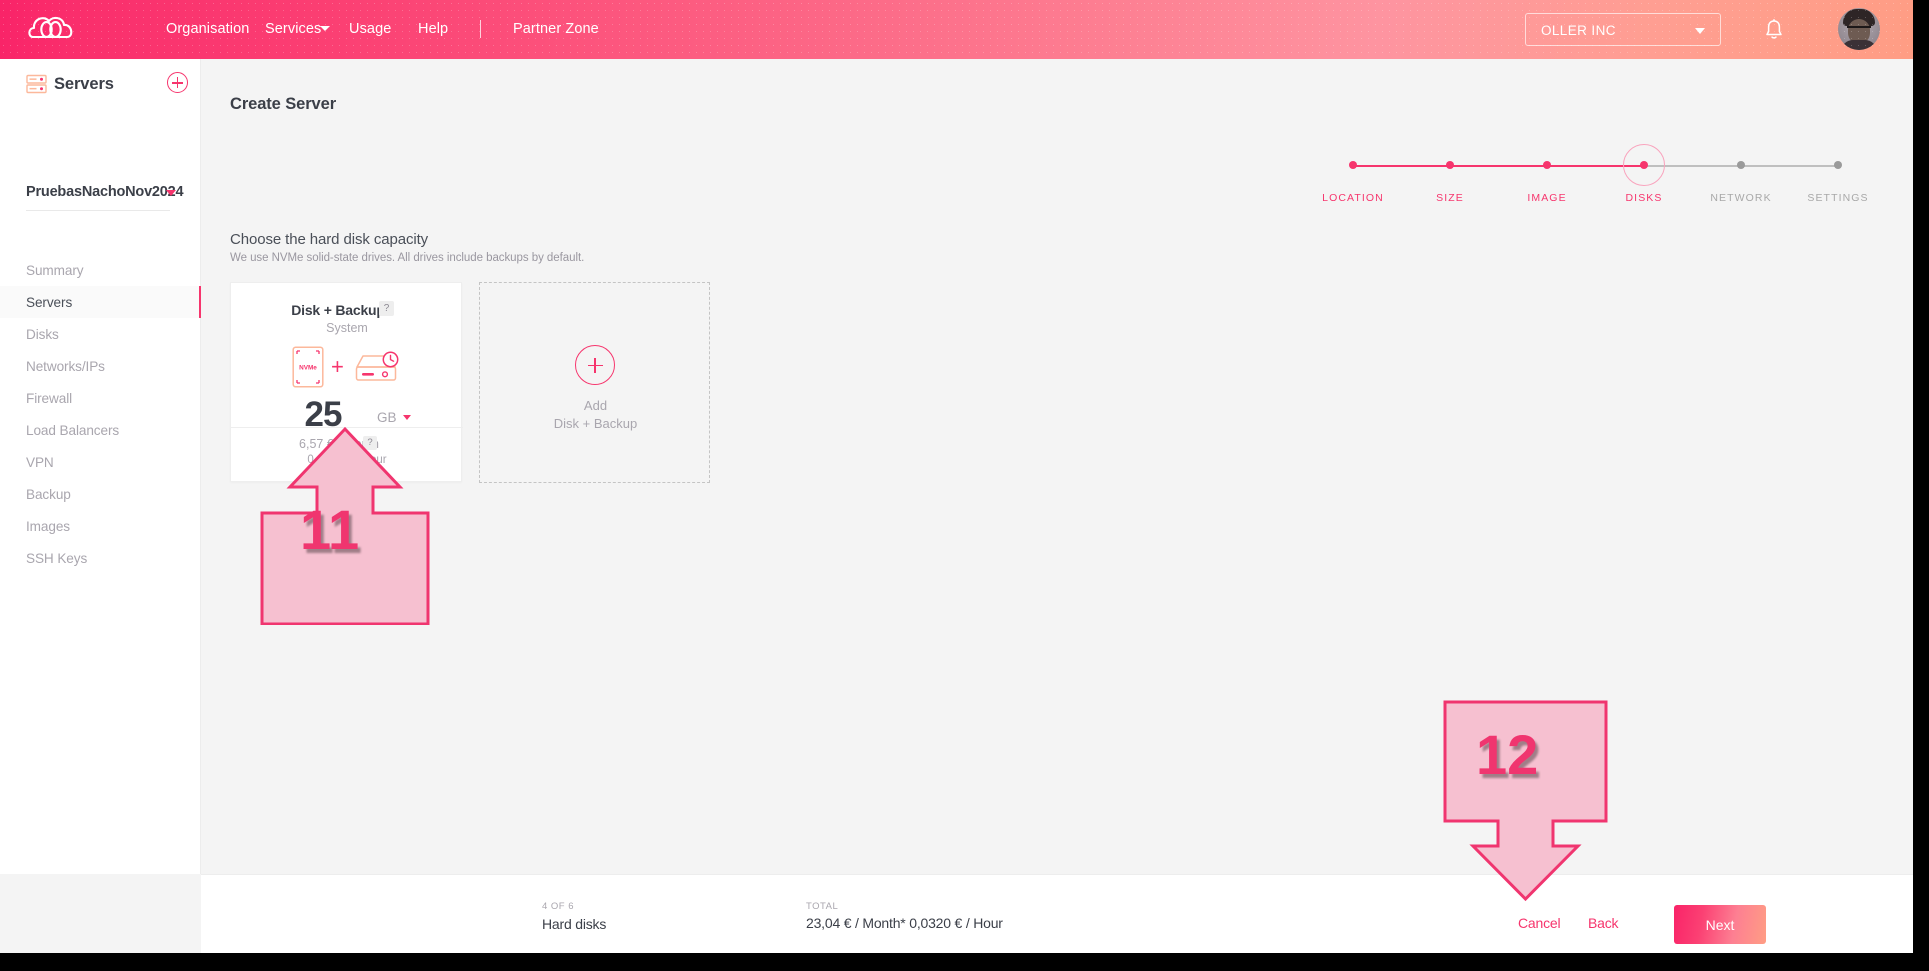  I want to click on project-selector-value: PruebasNachoNov2024, so click(105, 192).